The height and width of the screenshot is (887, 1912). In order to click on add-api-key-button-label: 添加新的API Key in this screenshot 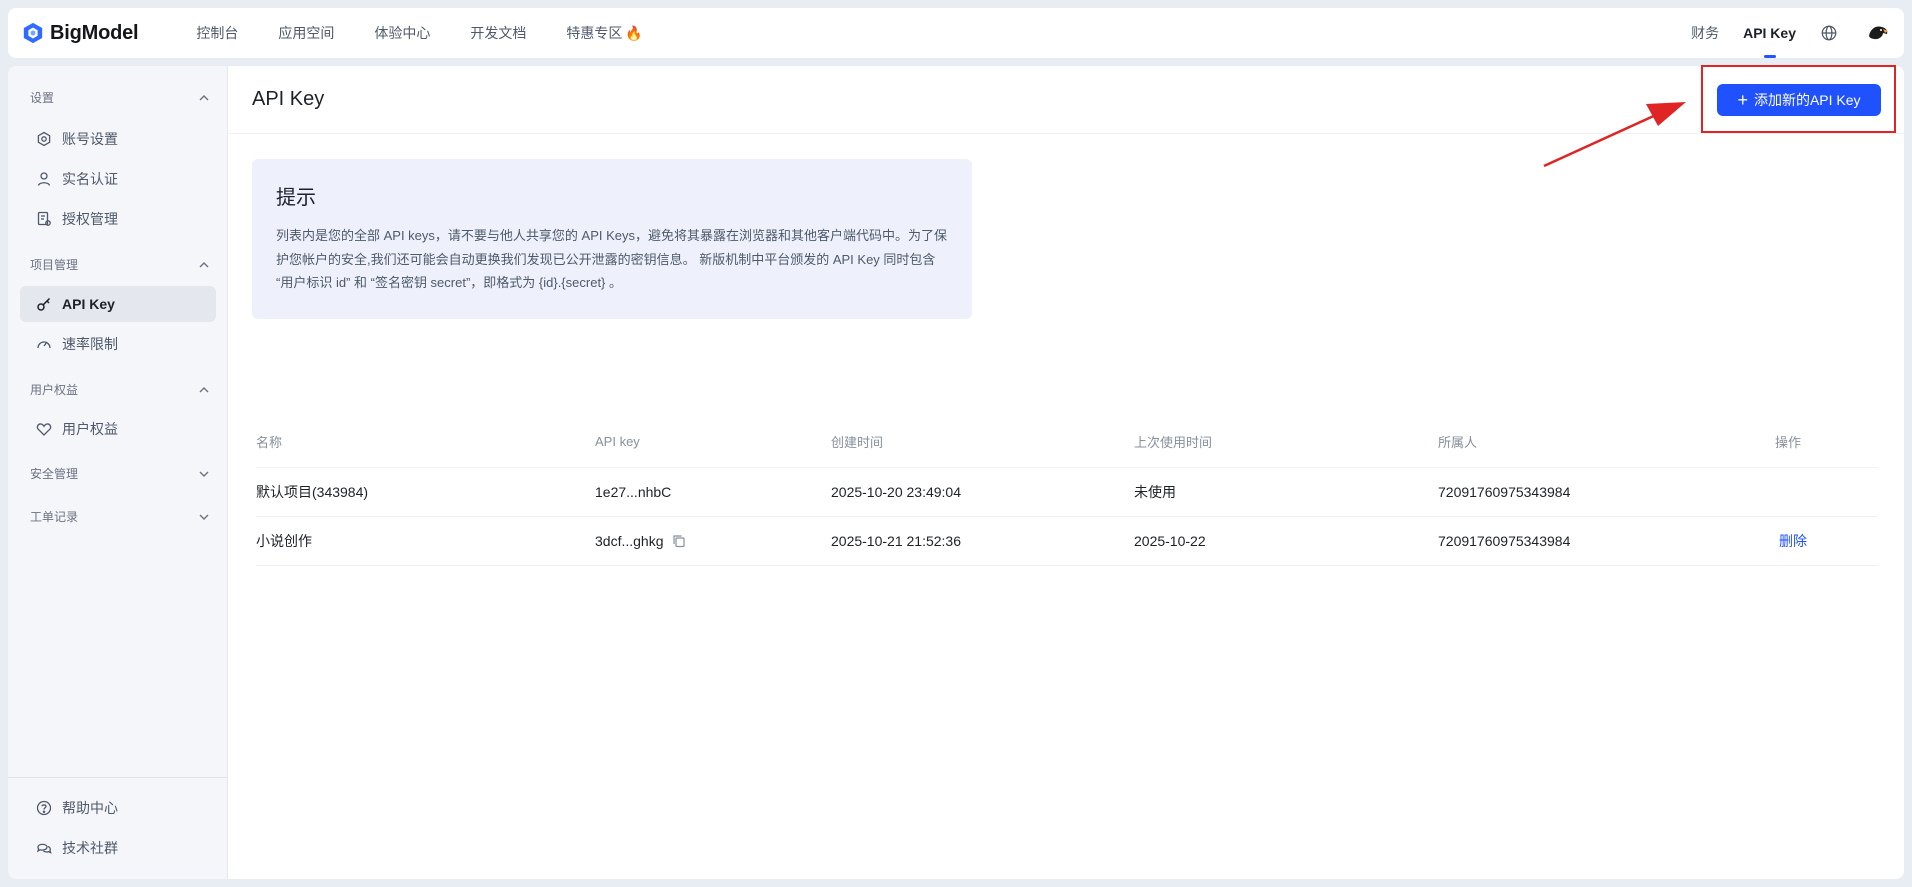, I will do `click(1807, 100)`.